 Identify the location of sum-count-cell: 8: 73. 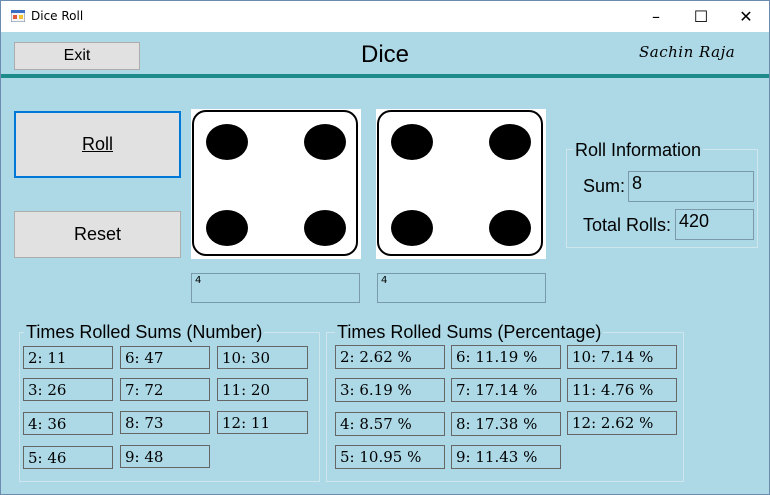
(165, 422).